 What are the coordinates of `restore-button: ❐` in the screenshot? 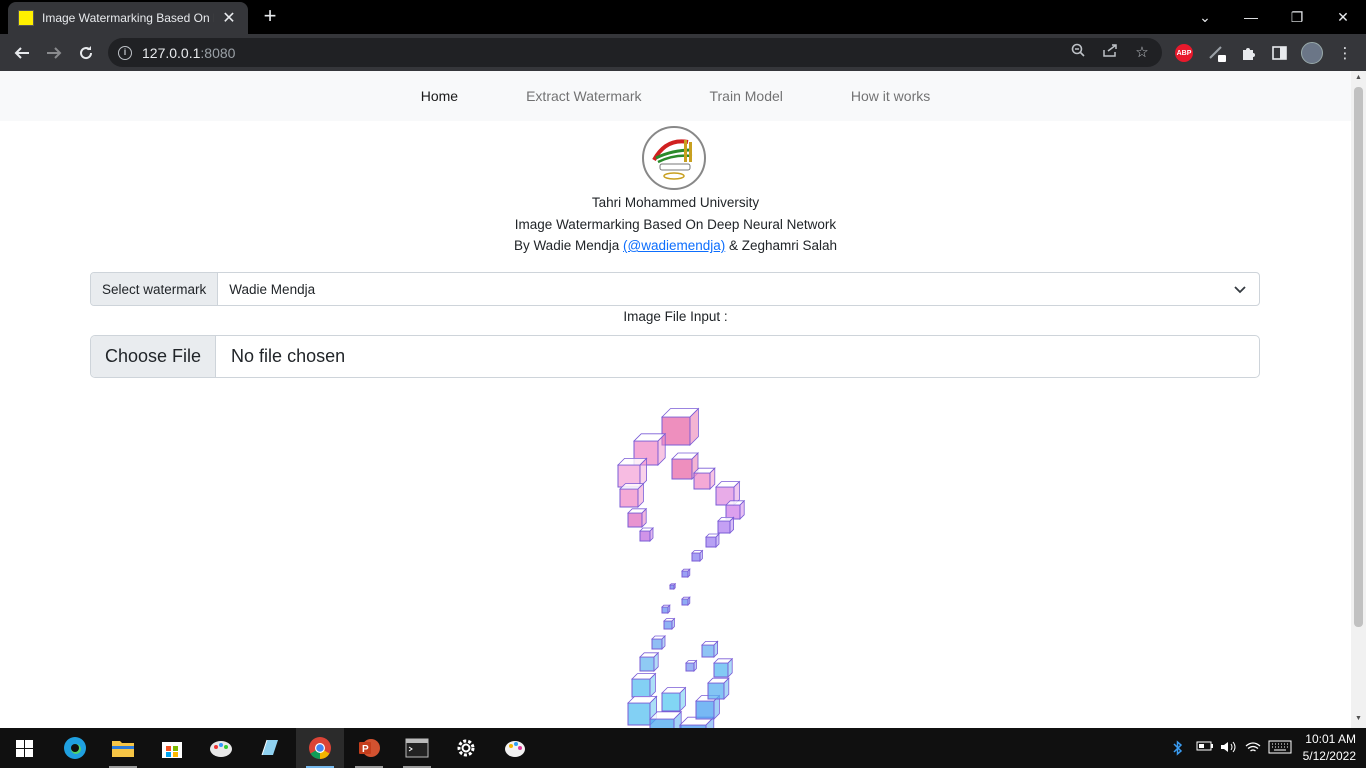 It's located at (1297, 17).